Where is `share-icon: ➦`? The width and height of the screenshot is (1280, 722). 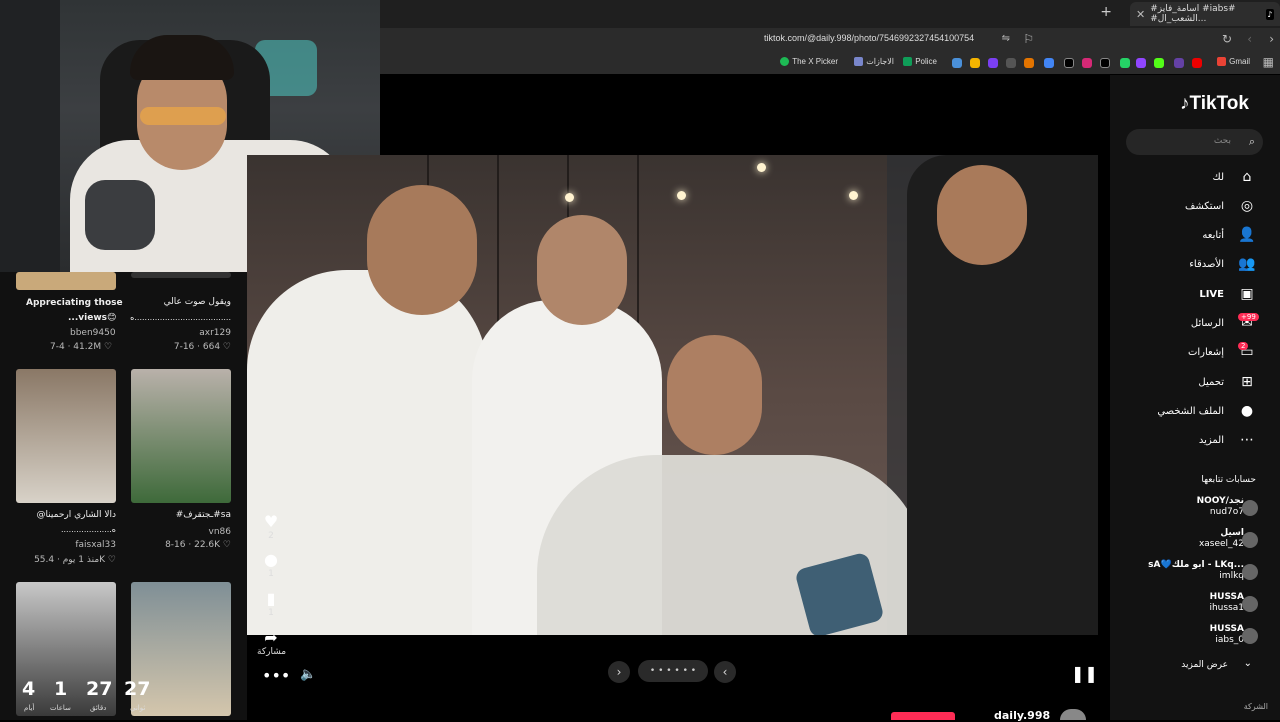 share-icon: ➦ is located at coordinates (271, 637).